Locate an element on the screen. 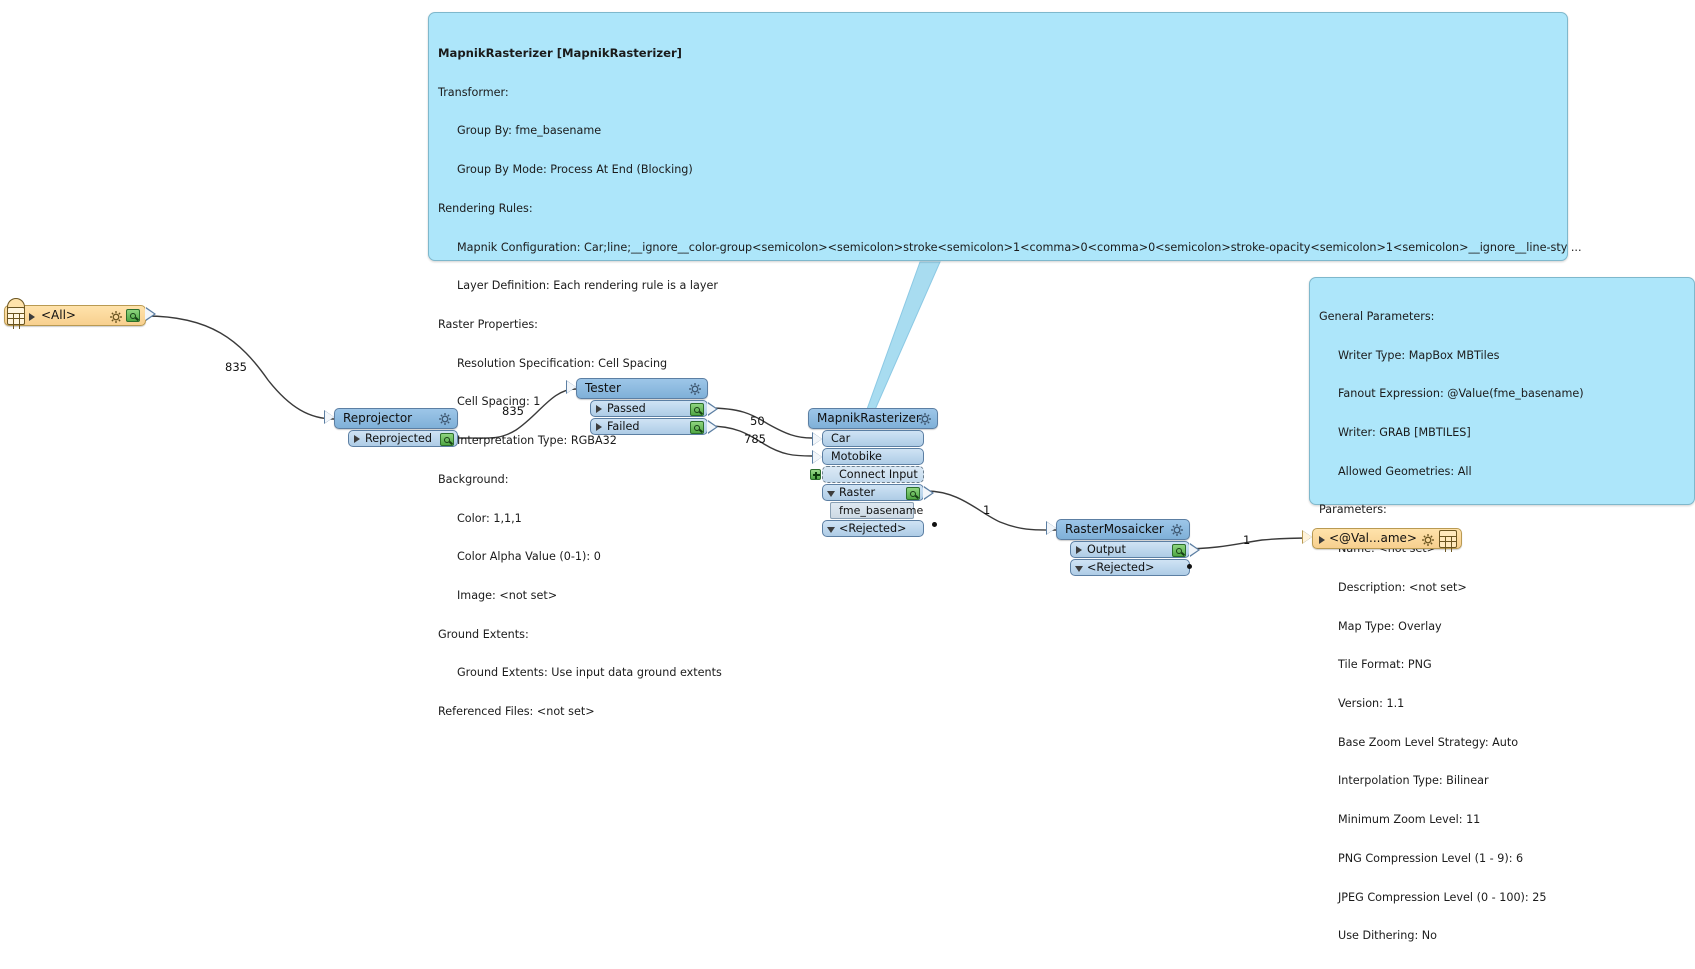  writer-table-icon is located at coordinates (1448, 541).